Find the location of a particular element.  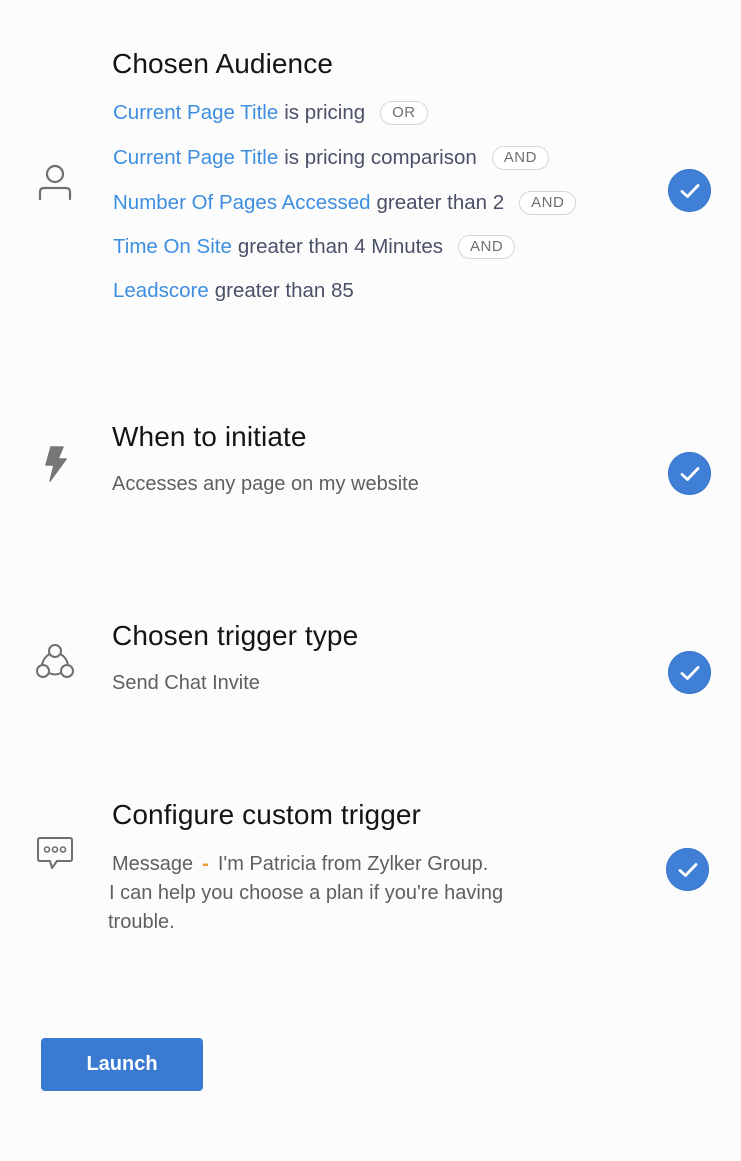

section-title: Configure custom trigger is located at coordinates (266, 814).